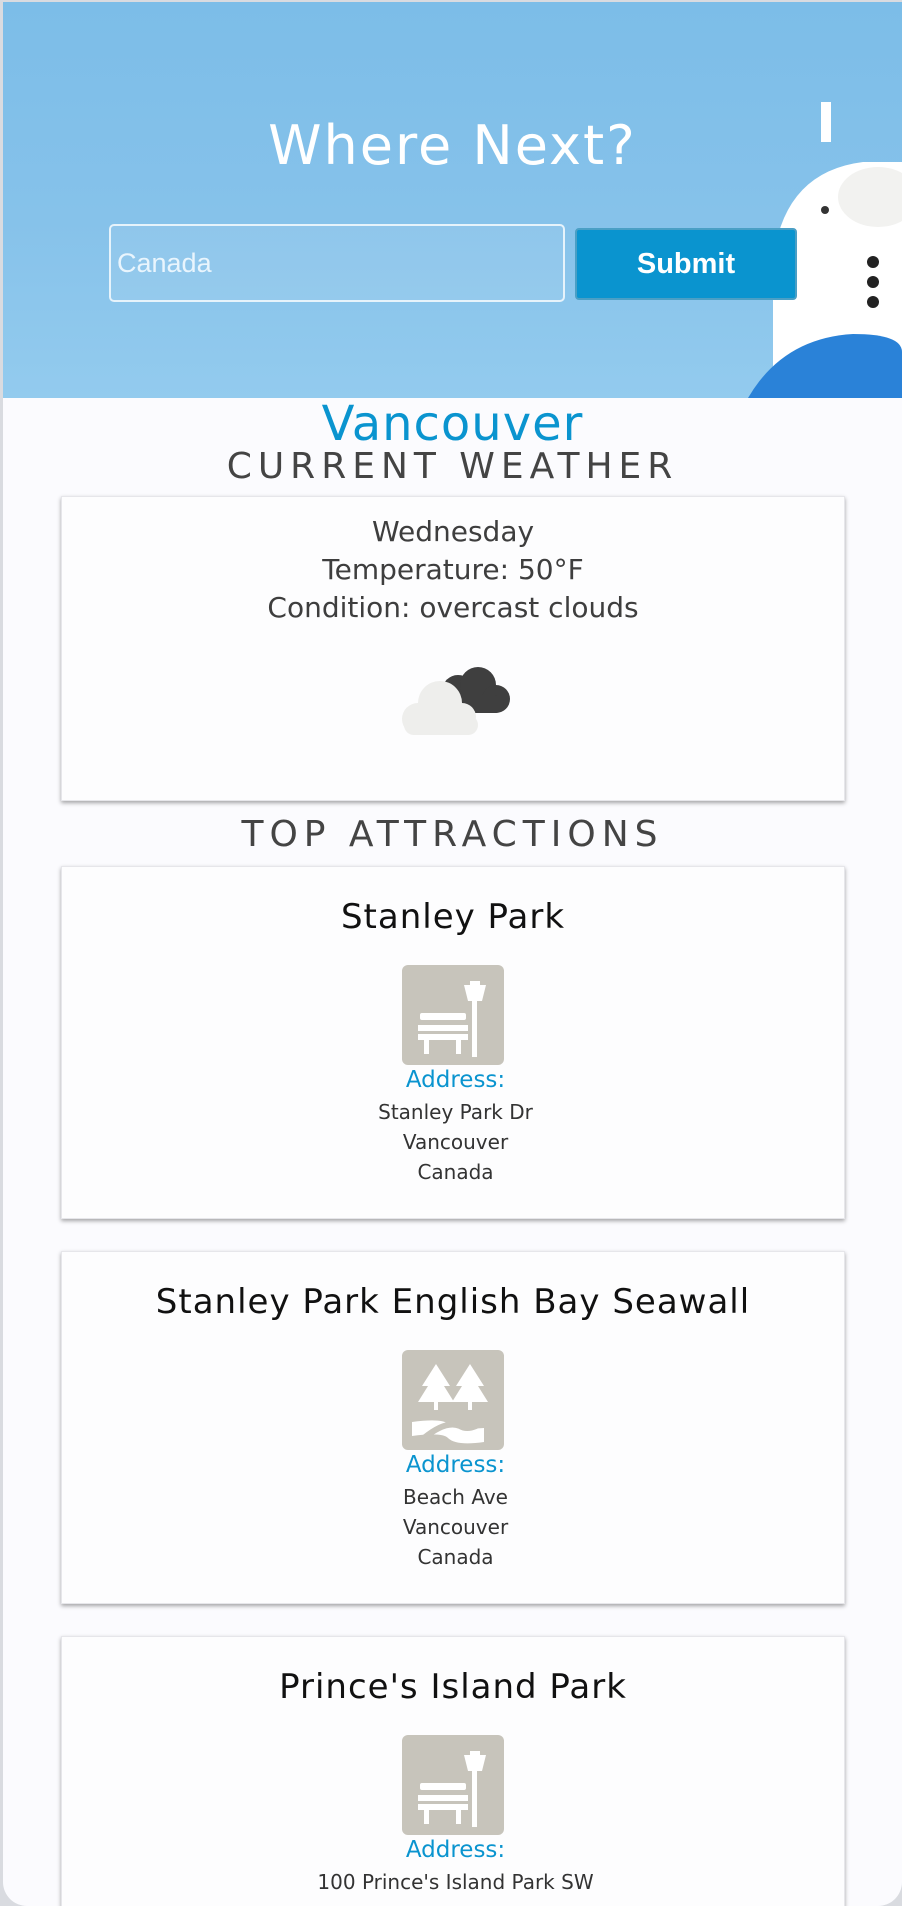  I want to click on address-line: Beach Ave, so click(455, 1497).